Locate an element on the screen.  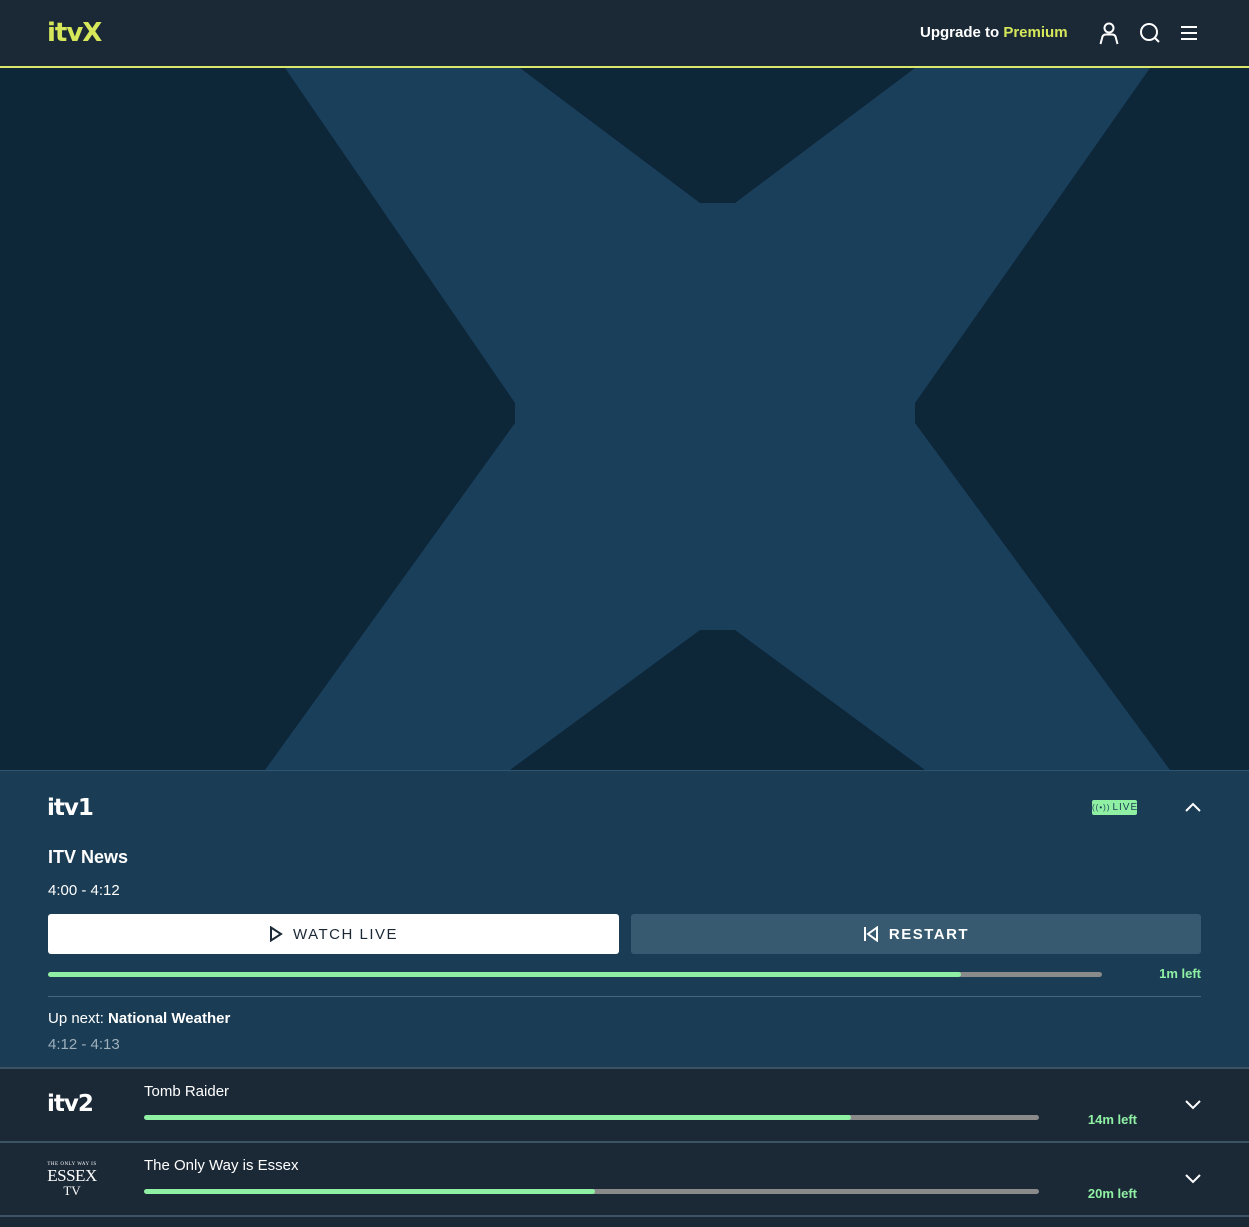
up-next-title: National Weather is located at coordinates (169, 1018).